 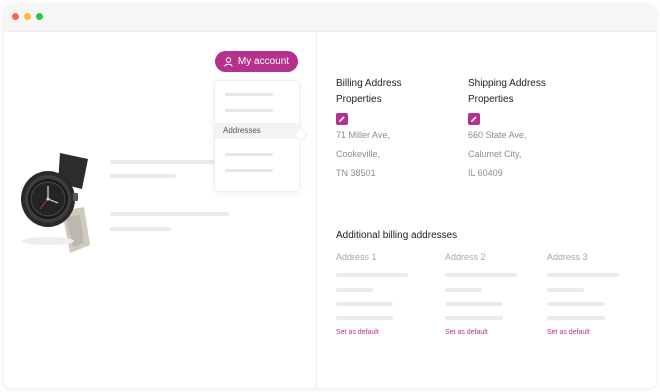 I want to click on edit-billing-button, so click(x=342, y=119).